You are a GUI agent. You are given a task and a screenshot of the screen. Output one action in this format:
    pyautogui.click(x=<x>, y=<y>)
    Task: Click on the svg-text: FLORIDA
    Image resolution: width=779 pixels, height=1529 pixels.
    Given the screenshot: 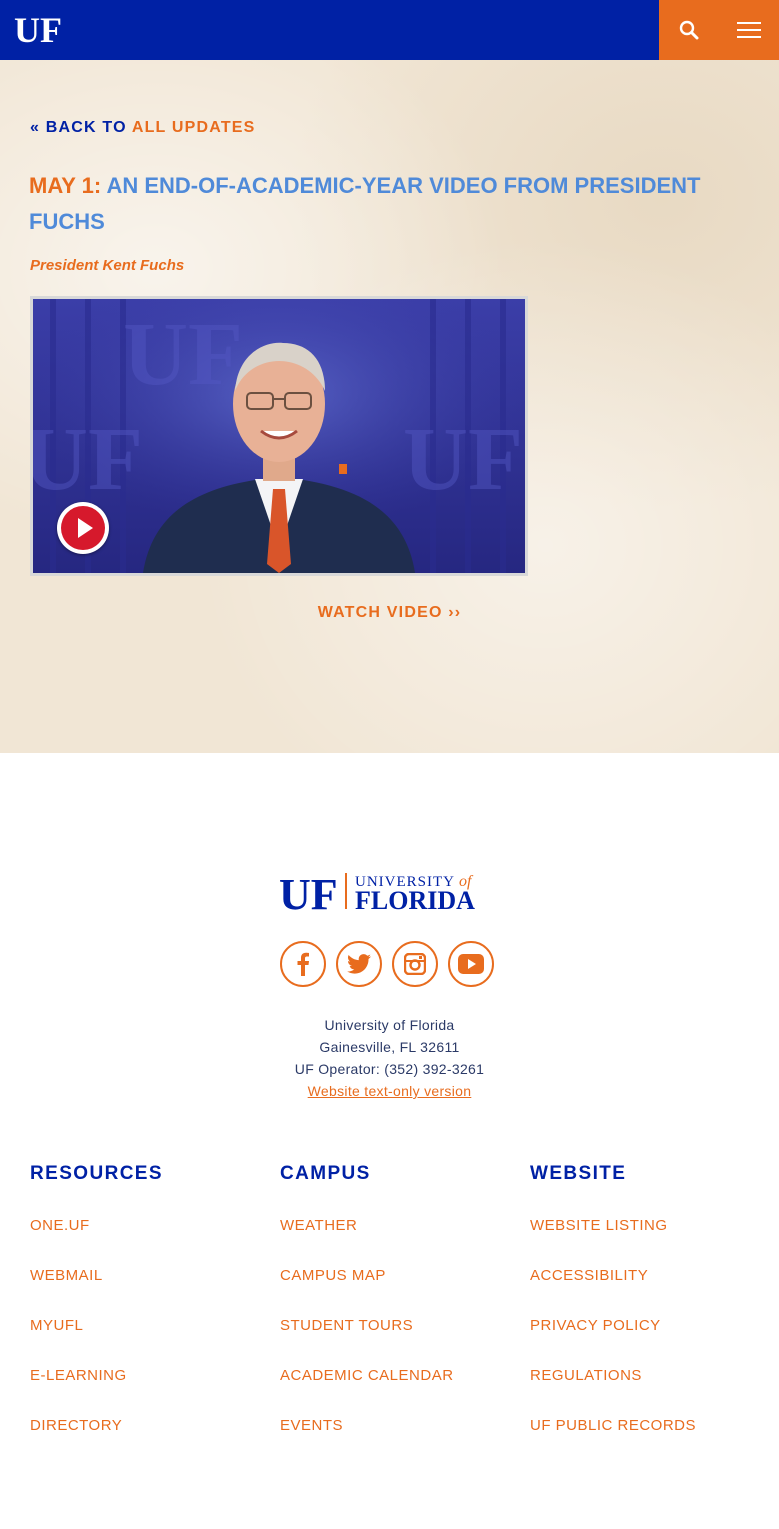 What is the action you would take?
    pyautogui.click(x=415, y=899)
    